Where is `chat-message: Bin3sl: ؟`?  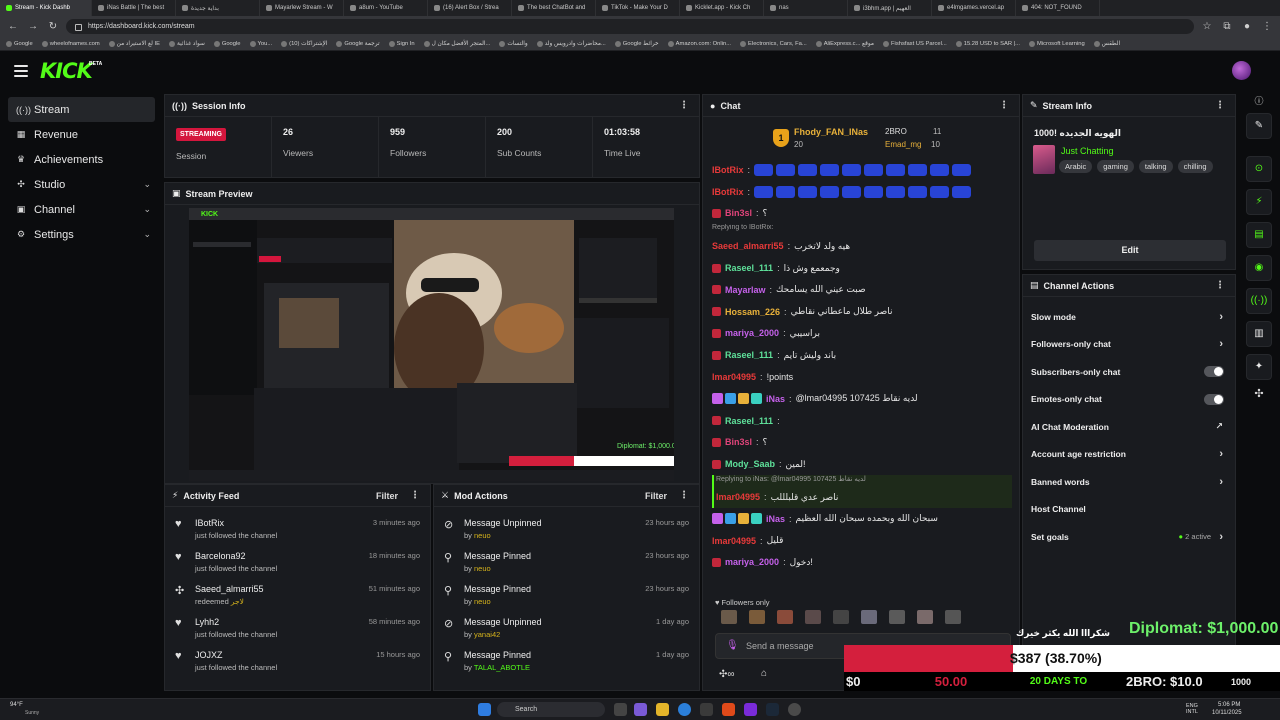 chat-message: Bin3sl: ؟ is located at coordinates (862, 443).